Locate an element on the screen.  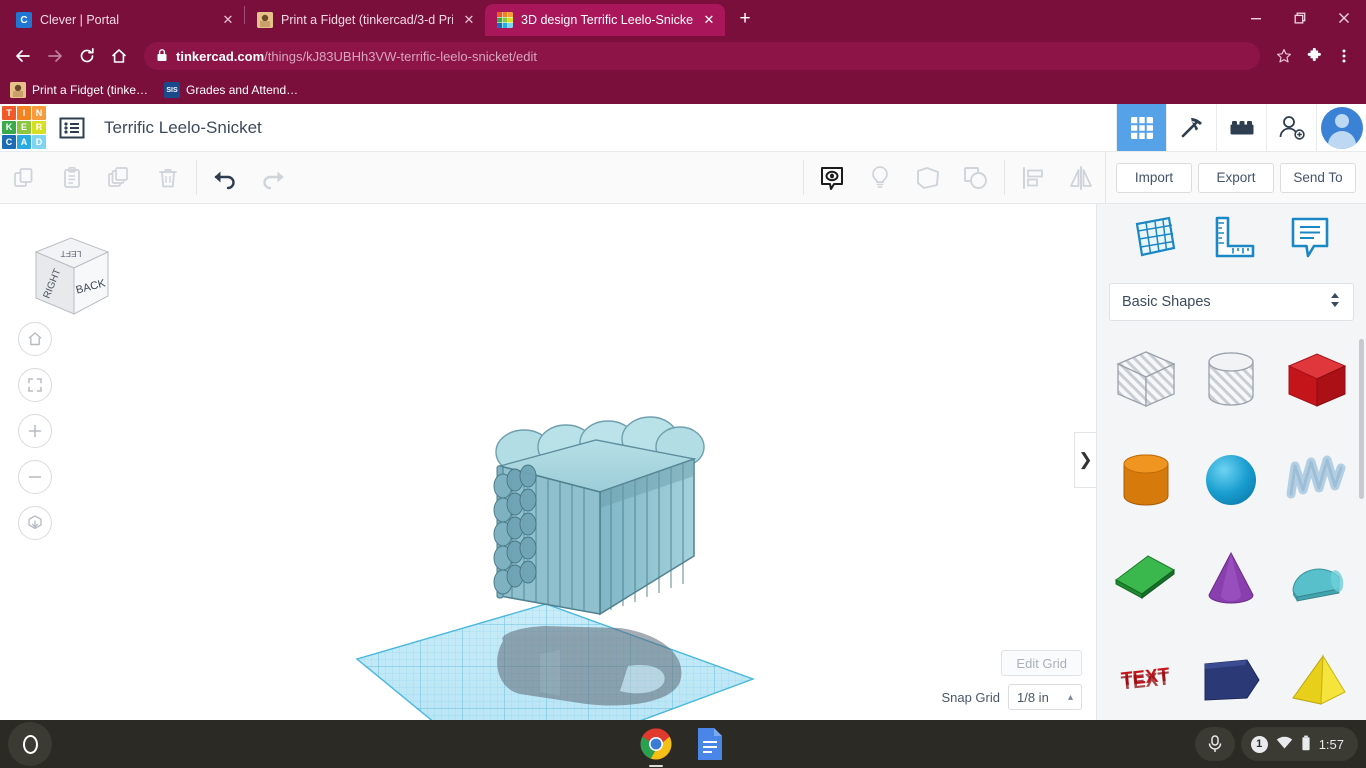
invite-person-icon is located at coordinates (1291, 127).